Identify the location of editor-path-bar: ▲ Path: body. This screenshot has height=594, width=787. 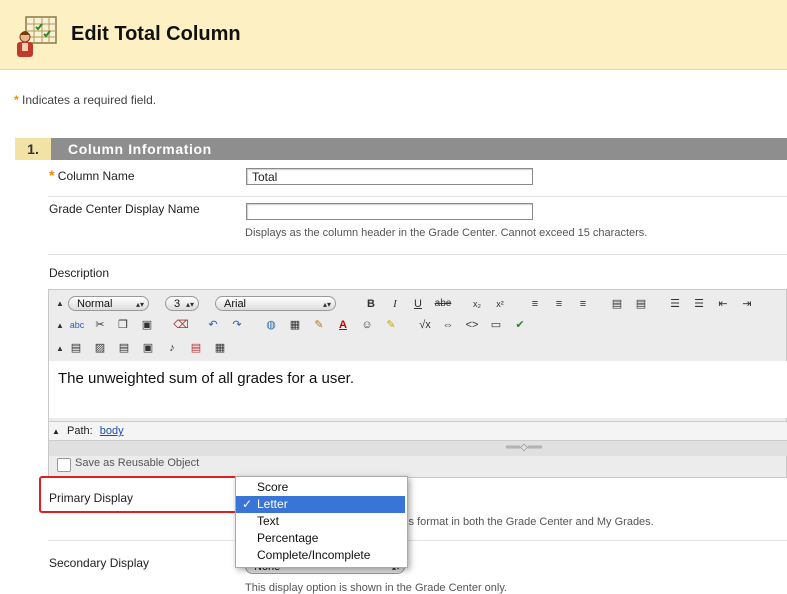
(418, 430).